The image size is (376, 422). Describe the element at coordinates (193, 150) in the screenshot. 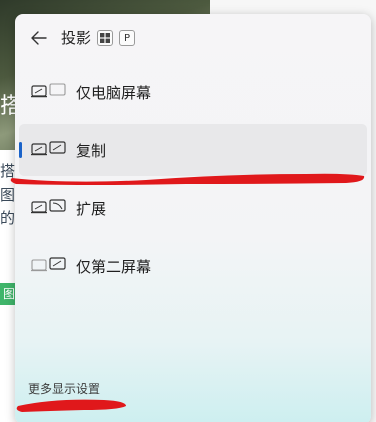

I see `project-option-duplicate: 复制` at that location.